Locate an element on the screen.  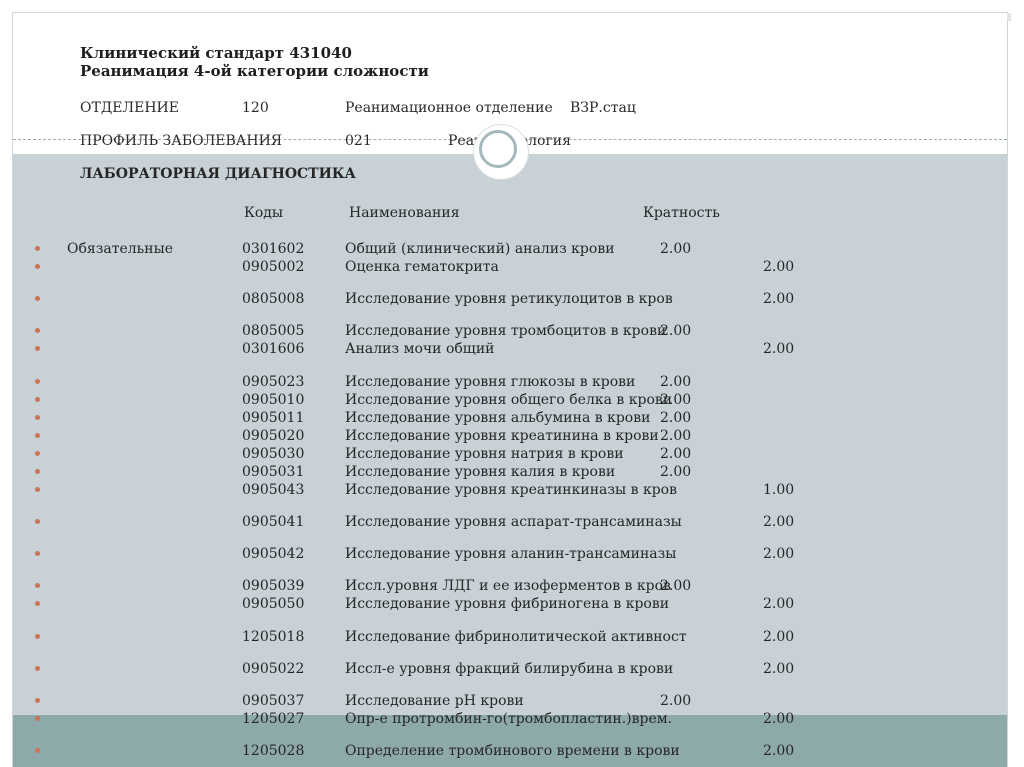
test-code: 0301602 is located at coordinates (273, 249).